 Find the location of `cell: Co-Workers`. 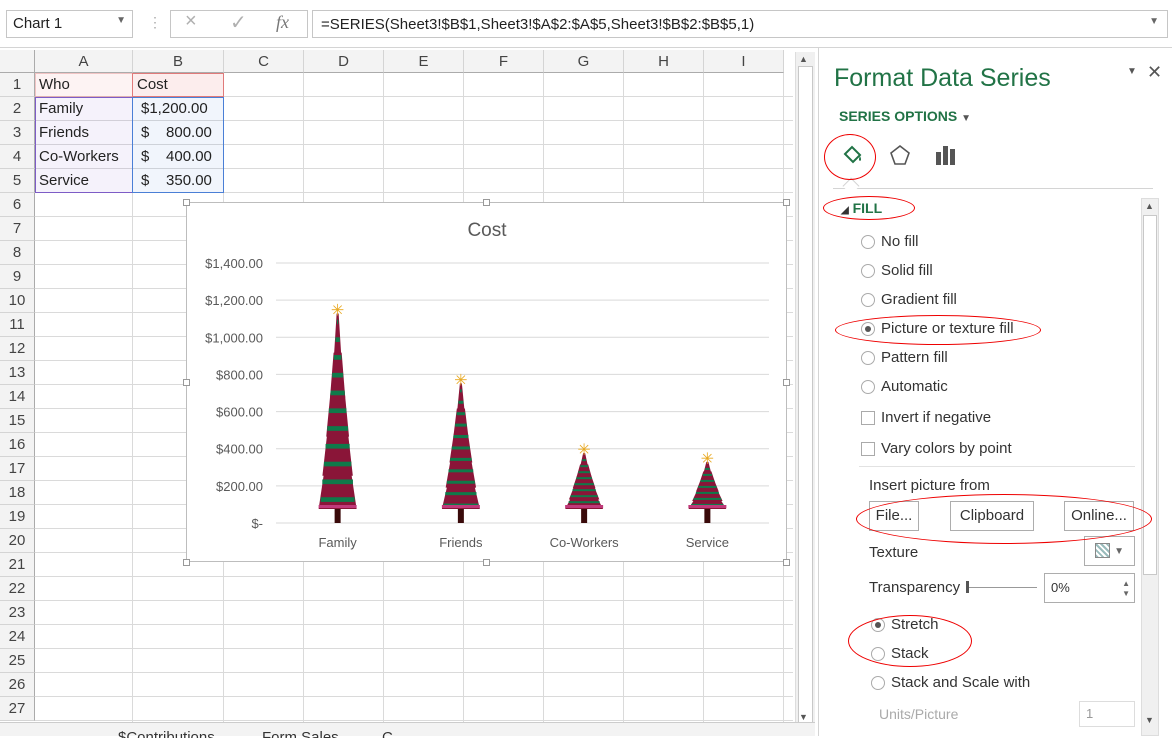

cell: Co-Workers is located at coordinates (79, 157).